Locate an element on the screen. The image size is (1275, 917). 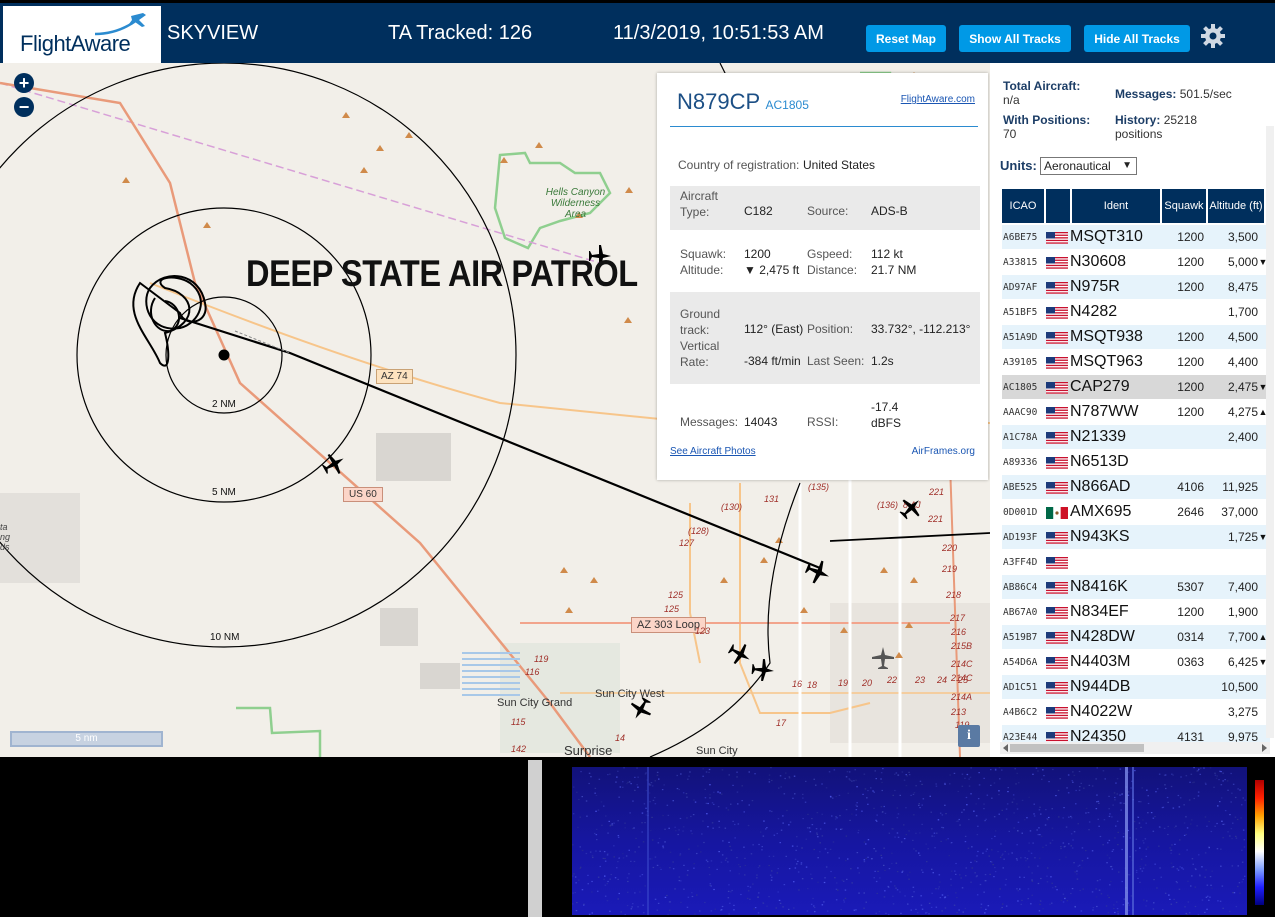
units-dropdown: Aeronautical ▼ is located at coordinates (1088, 166).